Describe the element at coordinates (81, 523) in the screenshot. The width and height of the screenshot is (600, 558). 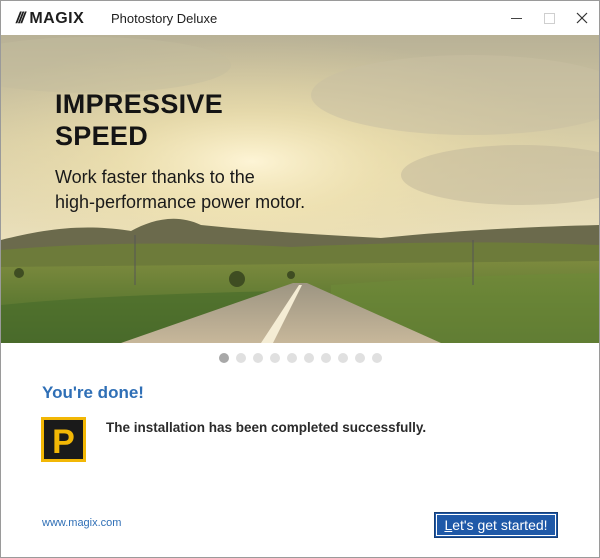
I see `website-link: www.magix.com` at that location.